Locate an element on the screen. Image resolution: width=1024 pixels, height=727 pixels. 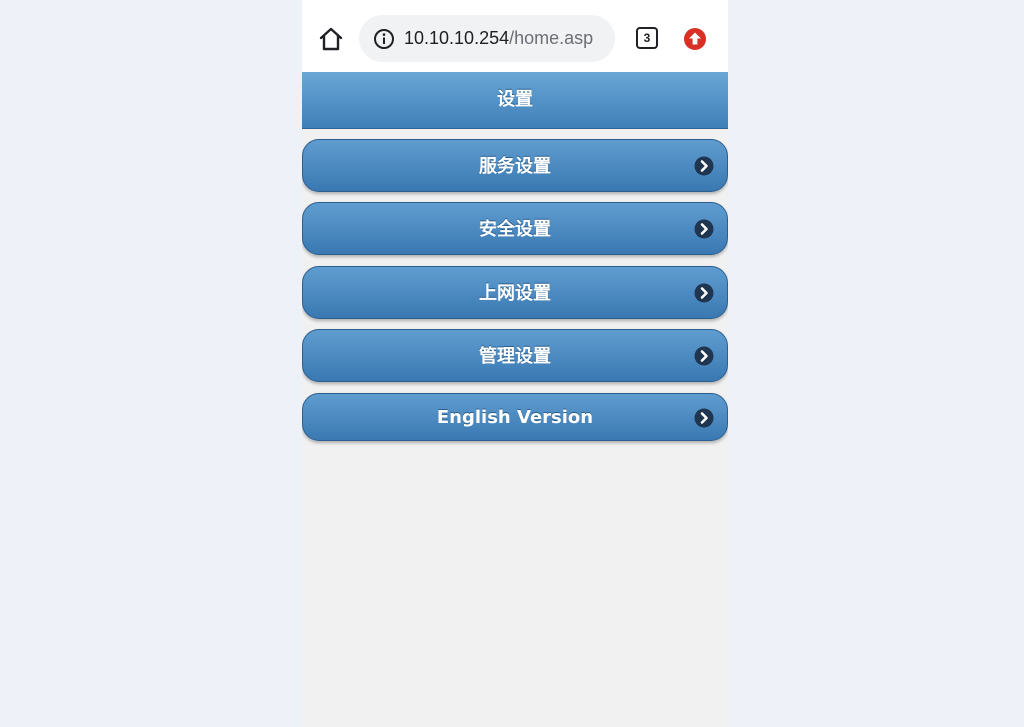
address-bar: 10.10.10.254/home.asp is located at coordinates (487, 38).